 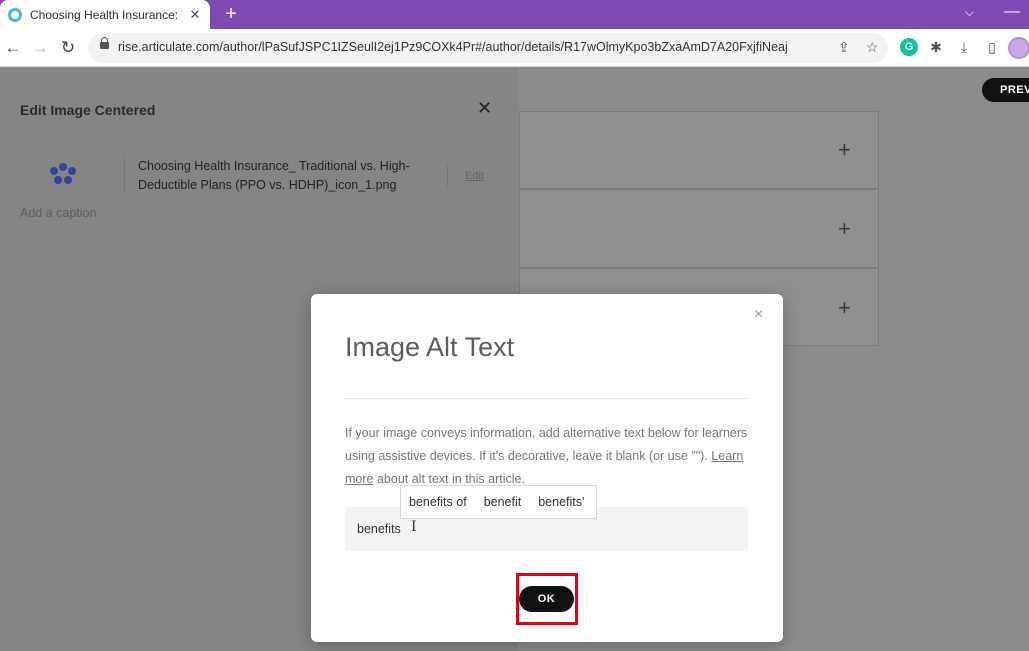 What do you see at coordinates (844, 47) in the screenshot?
I see `share-icon: ⇪` at bounding box center [844, 47].